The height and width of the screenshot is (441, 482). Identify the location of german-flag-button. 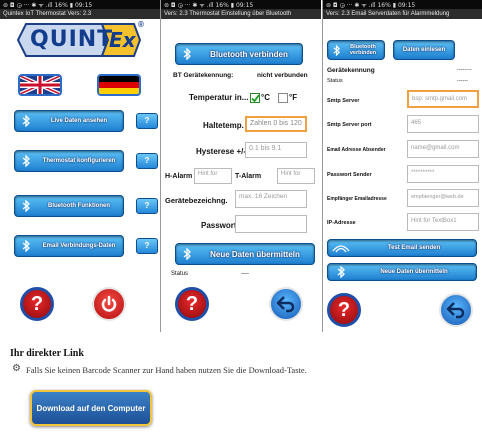
(119, 85).